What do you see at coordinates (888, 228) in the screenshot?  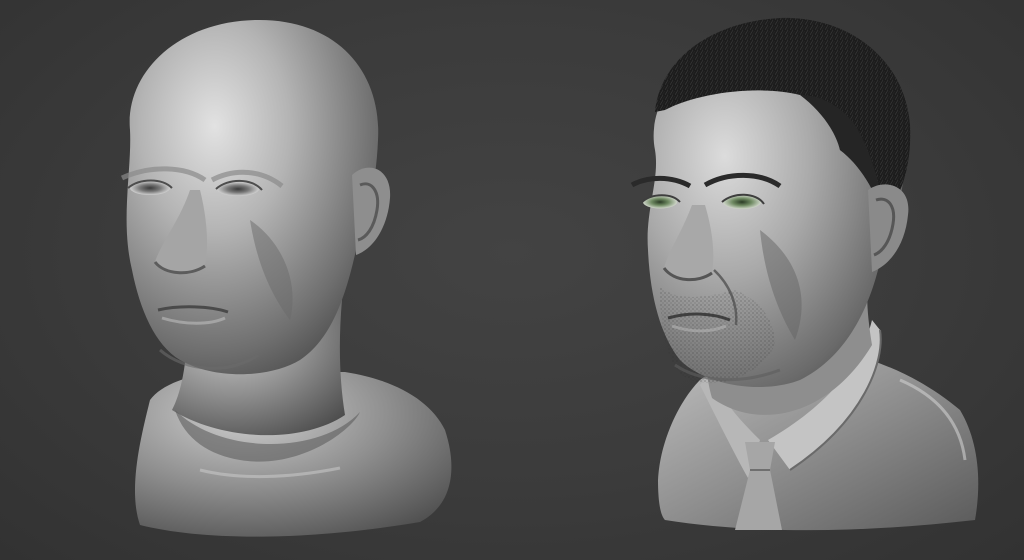 I see `ear-detailed` at bounding box center [888, 228].